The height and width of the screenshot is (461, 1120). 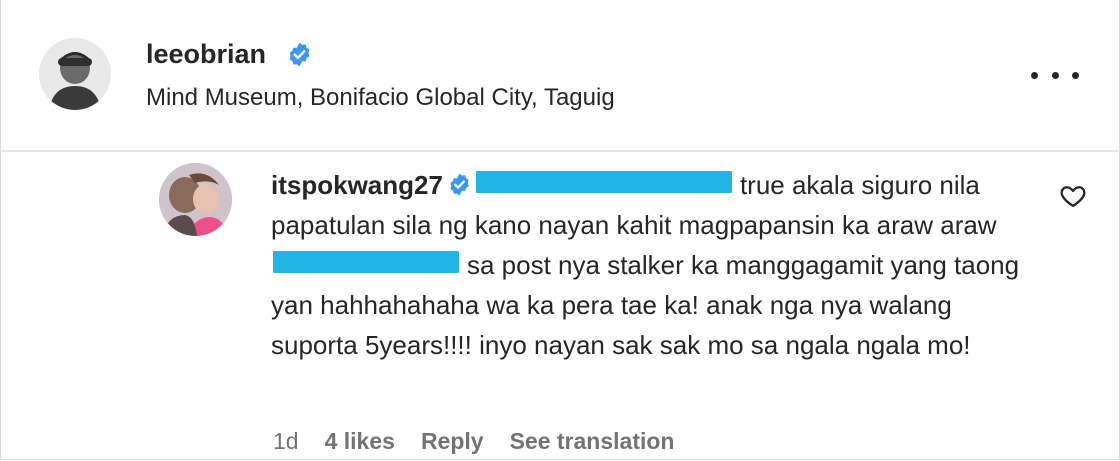 I want to click on see-translation-button: See translation, so click(x=592, y=441).